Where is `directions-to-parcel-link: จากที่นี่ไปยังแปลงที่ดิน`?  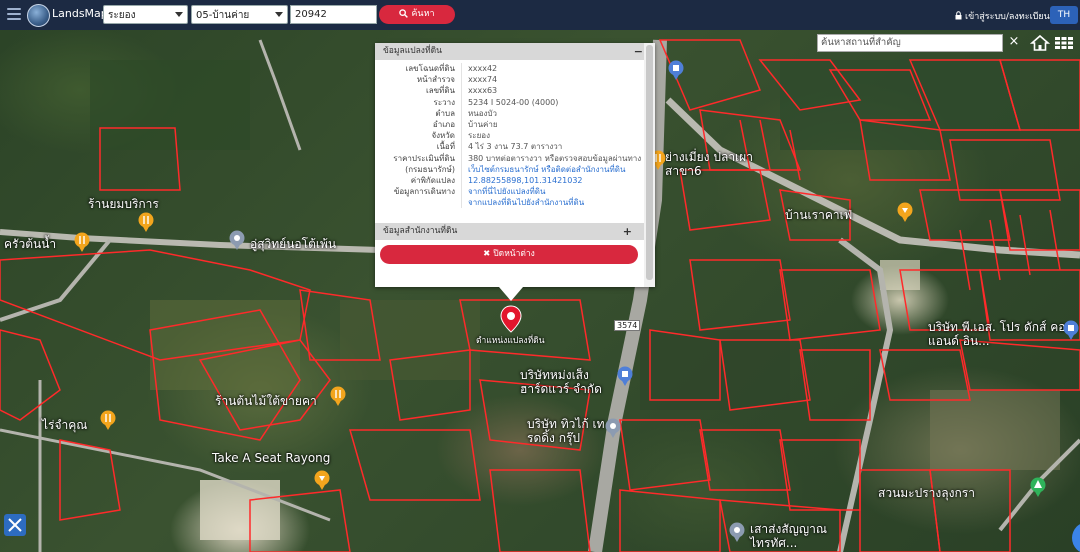
directions-to-parcel-link: จากที่นี่ไปยังแปลงที่ดิน is located at coordinates (506, 191).